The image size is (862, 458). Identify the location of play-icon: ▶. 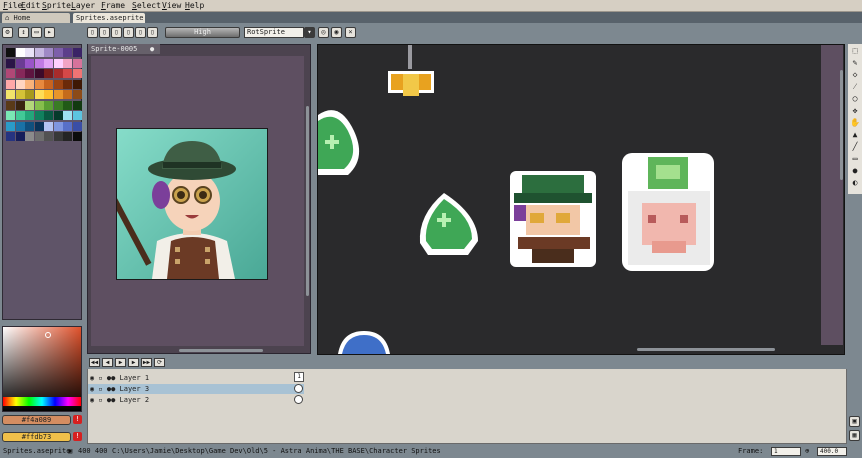
(120, 362).